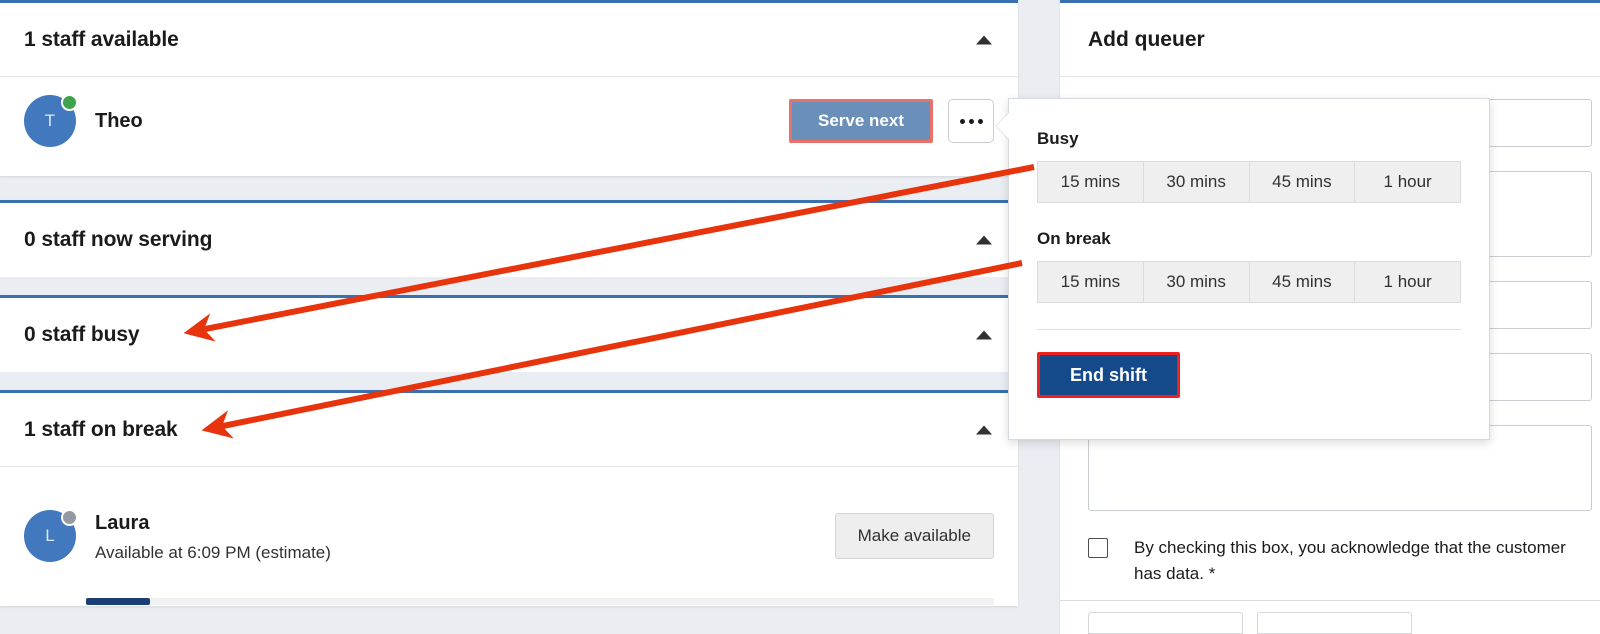 The height and width of the screenshot is (634, 1600). Describe the element at coordinates (1098, 548) in the screenshot. I see `consent-checkbox` at that location.